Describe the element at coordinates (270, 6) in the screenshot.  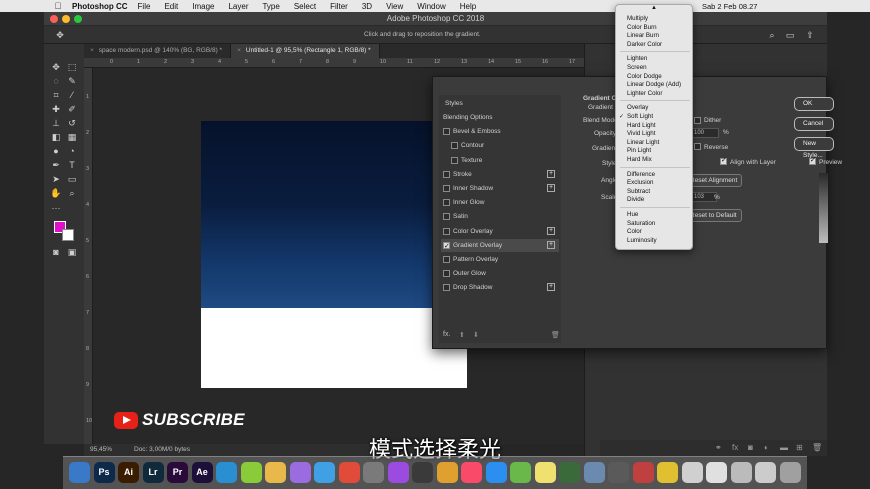
I see `menu-type: Type` at that location.